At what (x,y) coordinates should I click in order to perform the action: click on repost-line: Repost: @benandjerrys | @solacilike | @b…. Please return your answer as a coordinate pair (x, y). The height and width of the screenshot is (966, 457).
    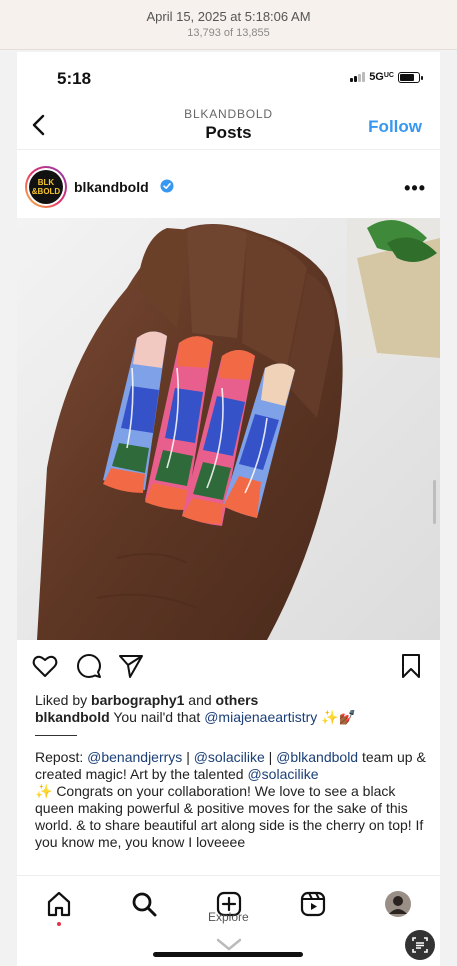
    Looking at the image, I should click on (231, 766).